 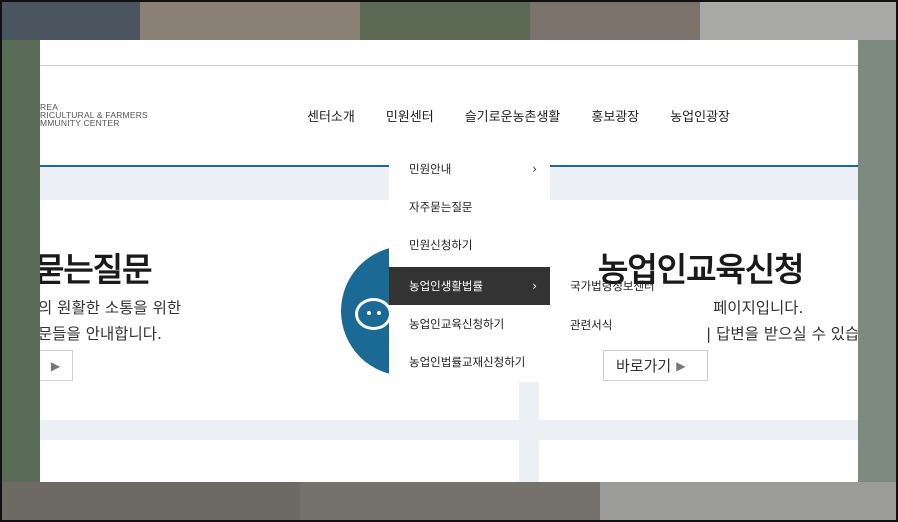 I want to click on top-divider, so click(x=449, y=65).